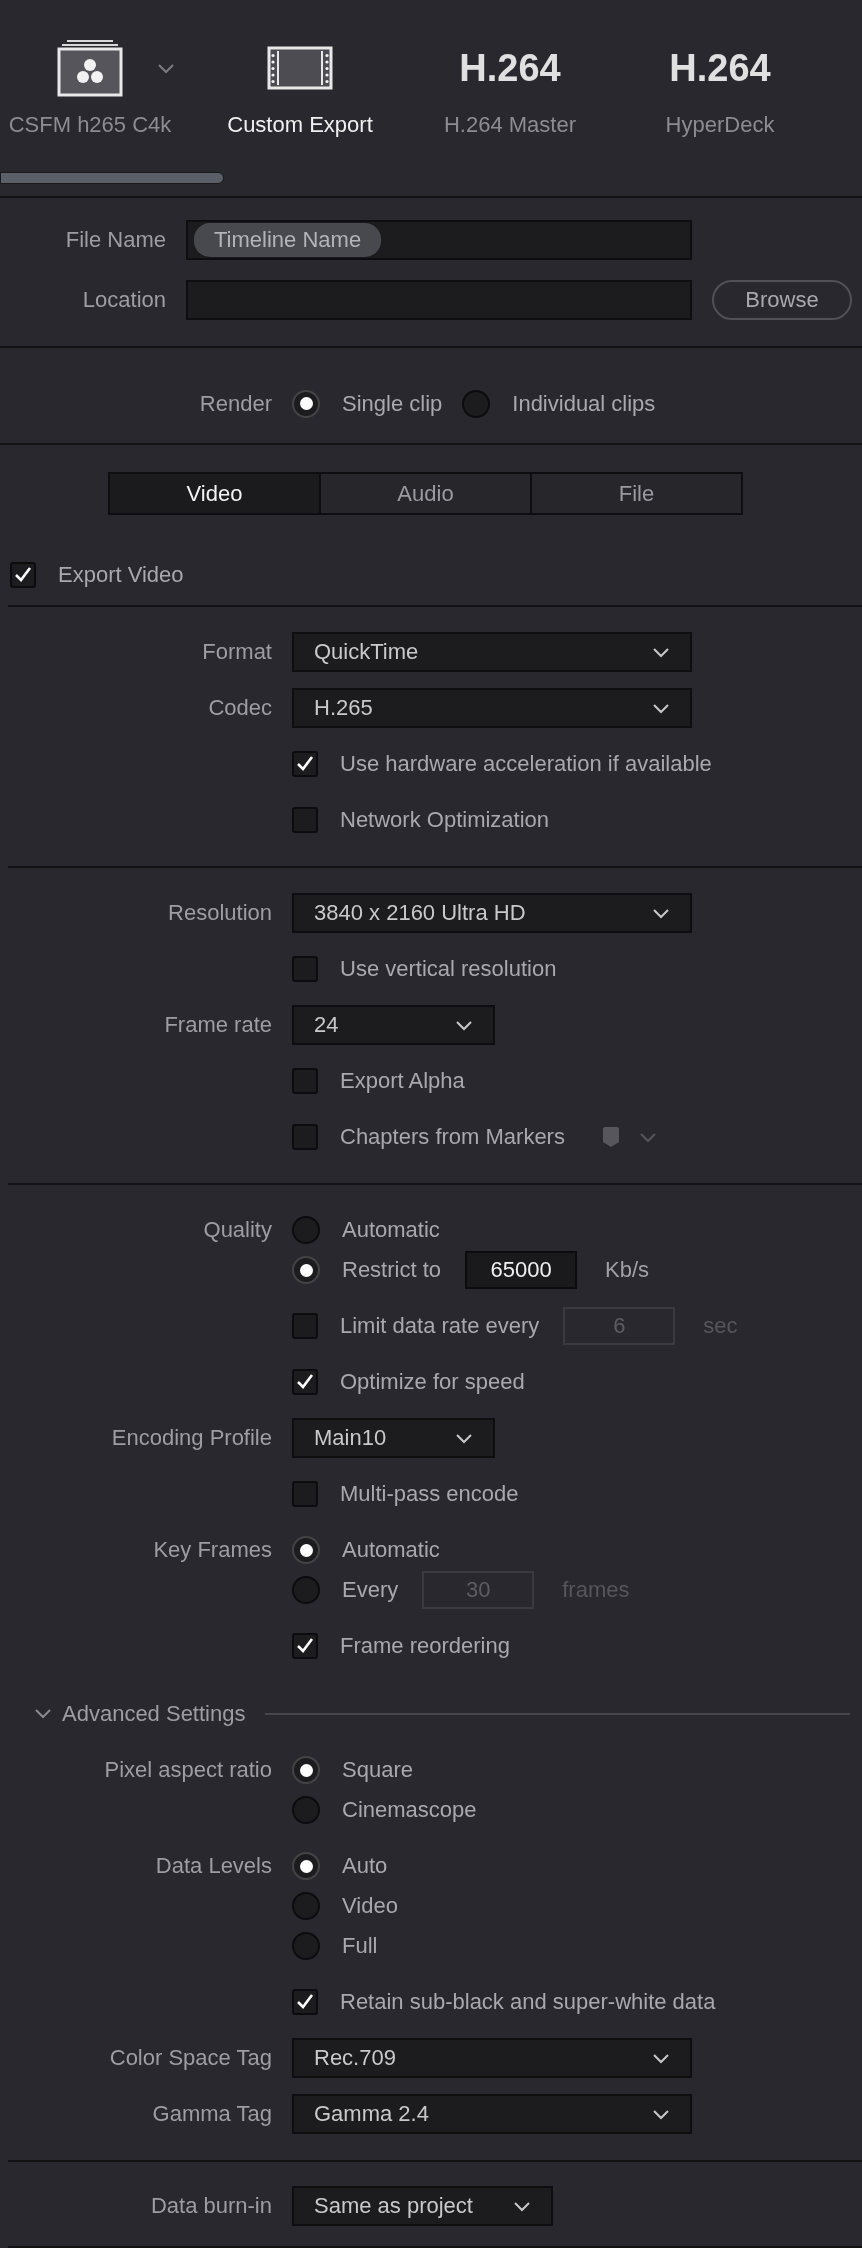 The height and width of the screenshot is (2248, 862). I want to click on preset-label: H.264 Master, so click(510, 125).